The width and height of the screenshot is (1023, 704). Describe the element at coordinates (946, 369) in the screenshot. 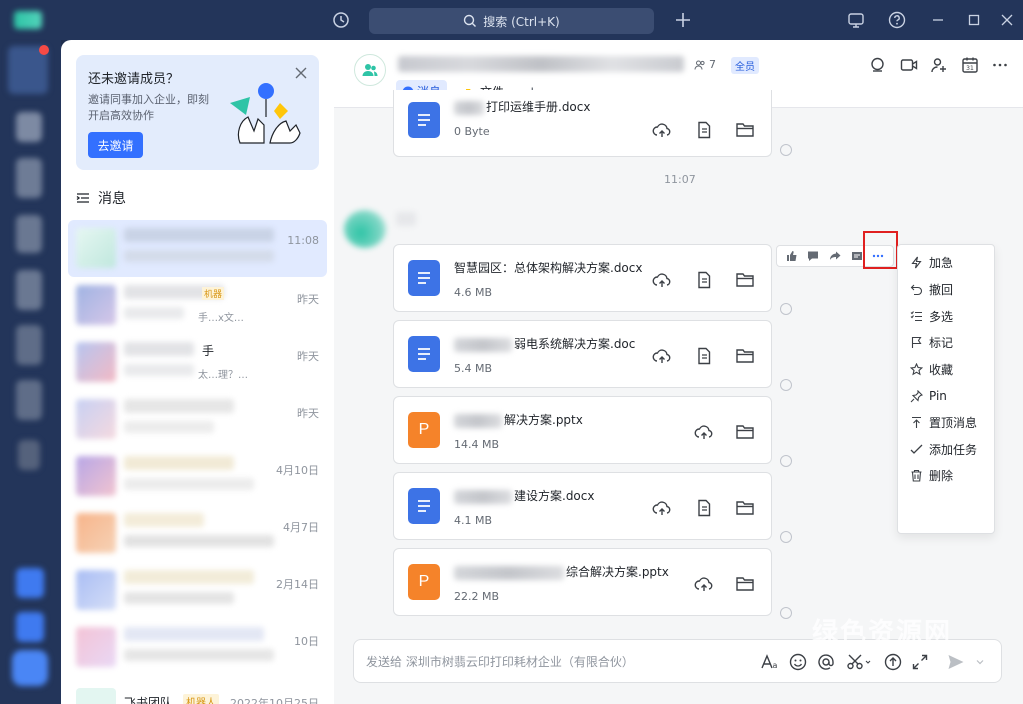

I see `menu-item-favorite: 收藏` at that location.